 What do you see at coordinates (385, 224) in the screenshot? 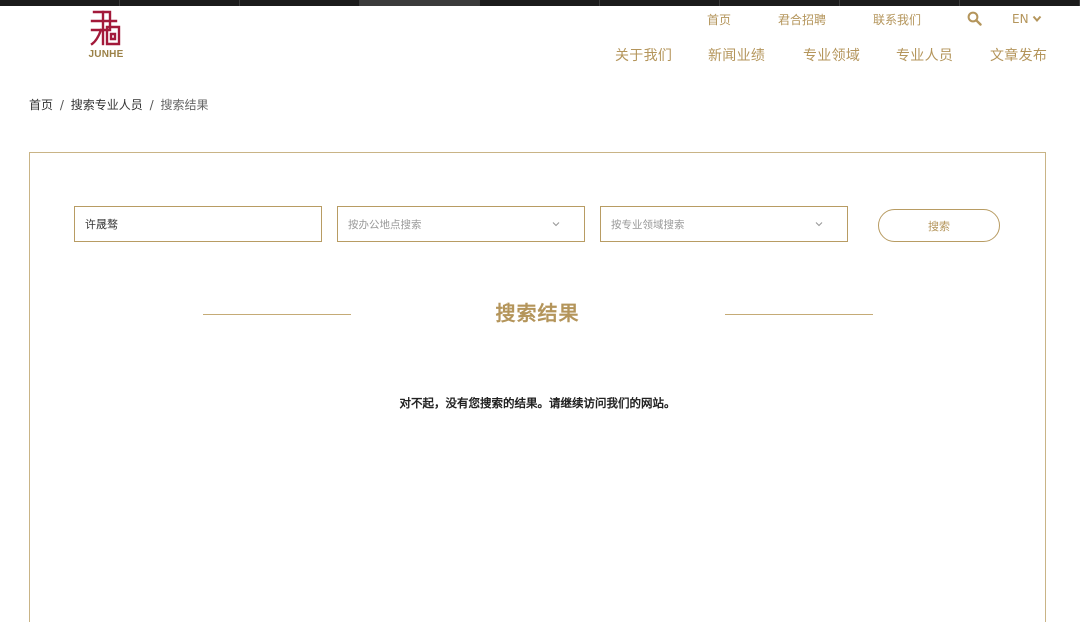
I see `office-location-placeholder: 按办公地点搜索` at bounding box center [385, 224].